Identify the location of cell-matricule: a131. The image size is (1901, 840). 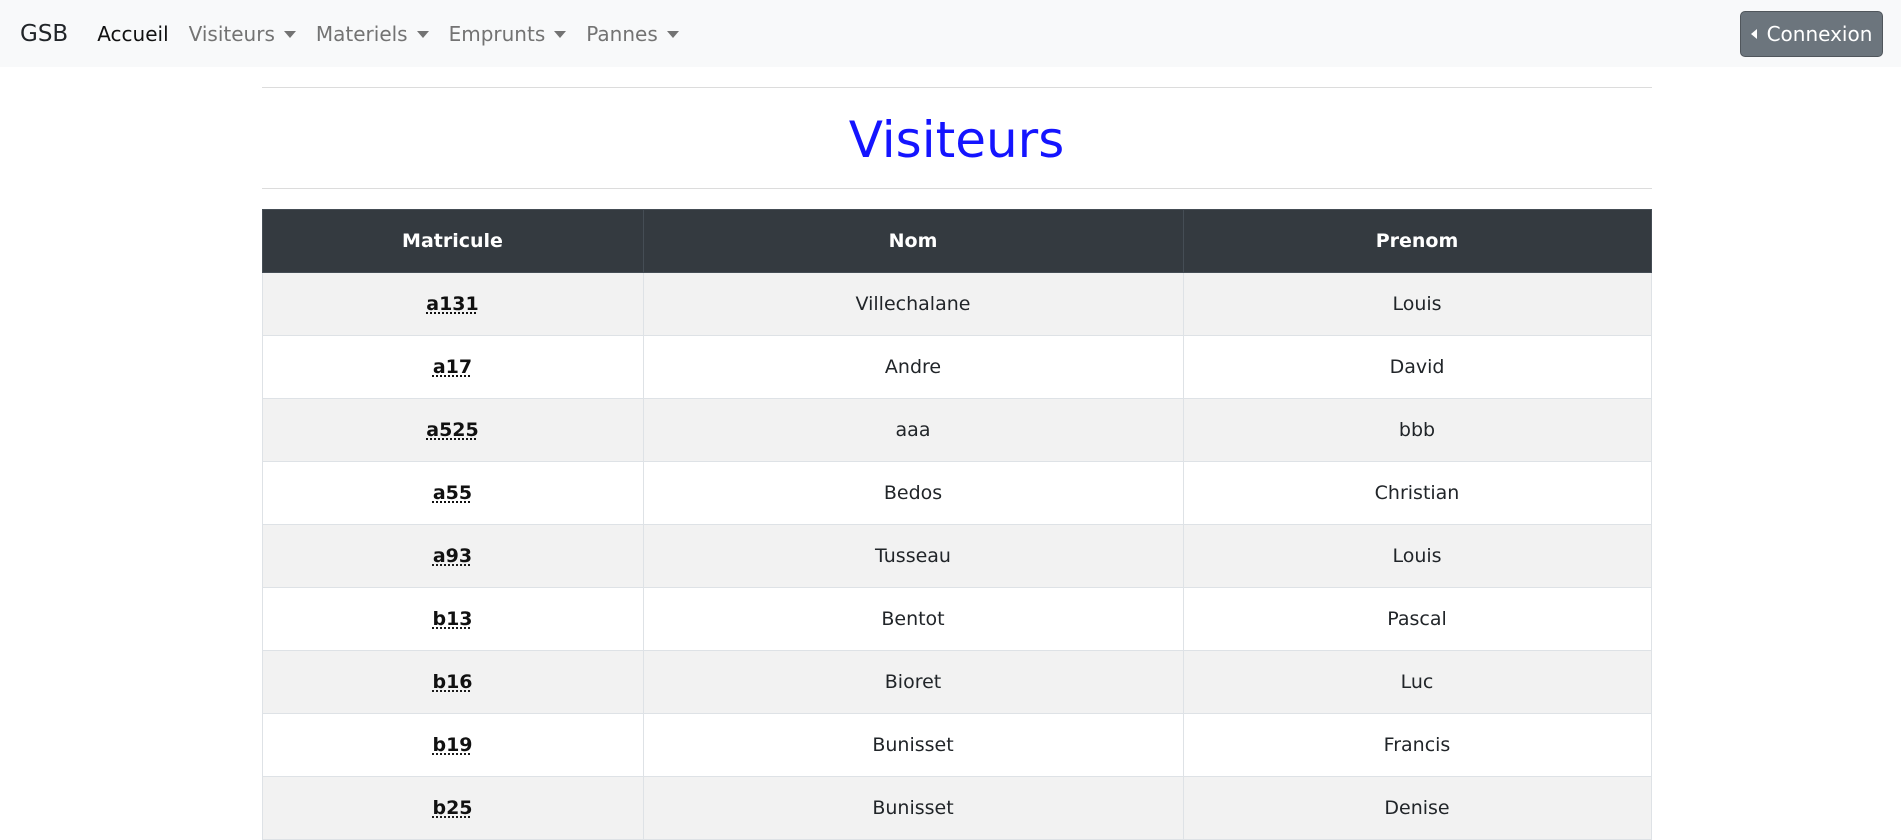
(452, 304).